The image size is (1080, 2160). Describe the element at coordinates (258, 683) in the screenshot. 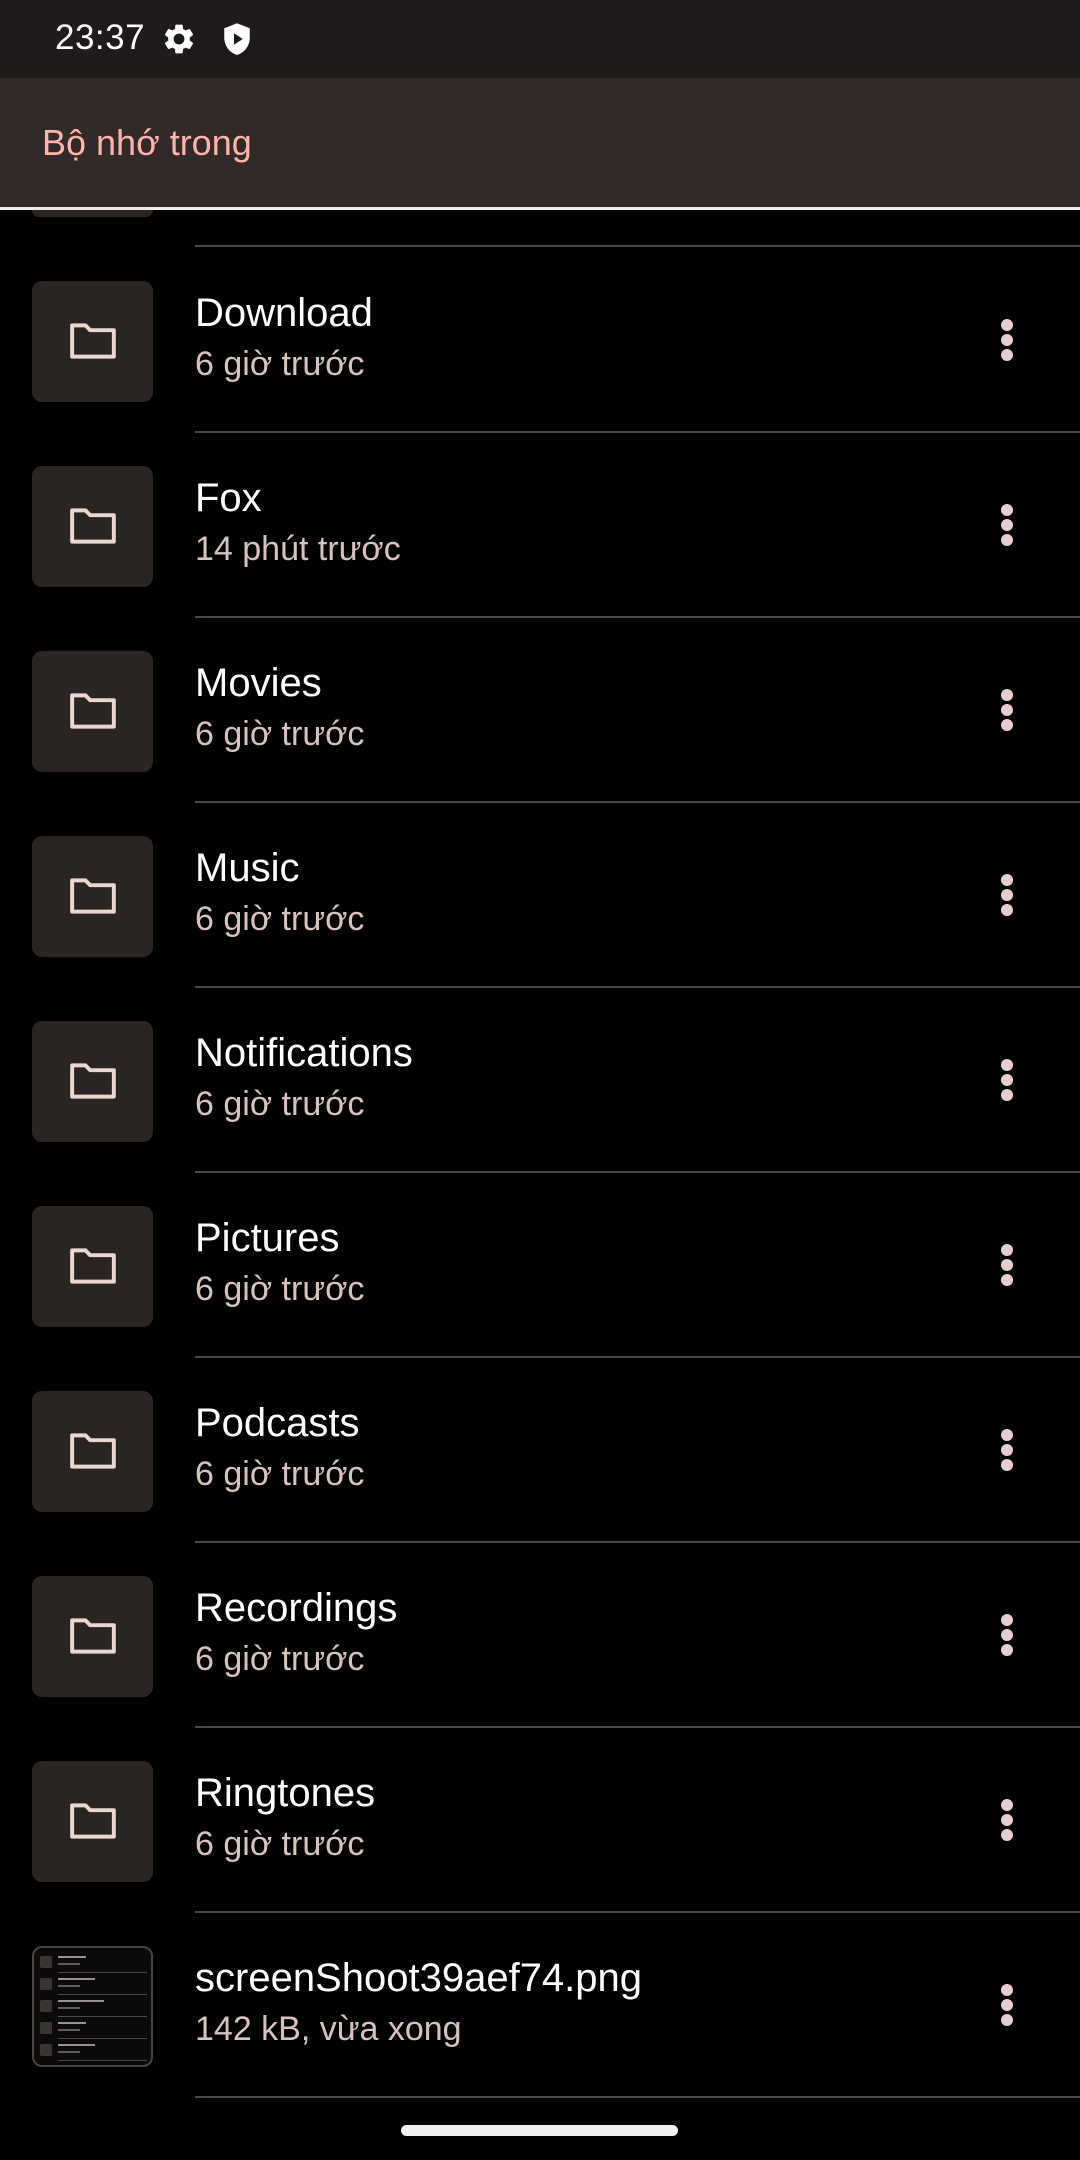

I see `item-name: Movies` at that location.